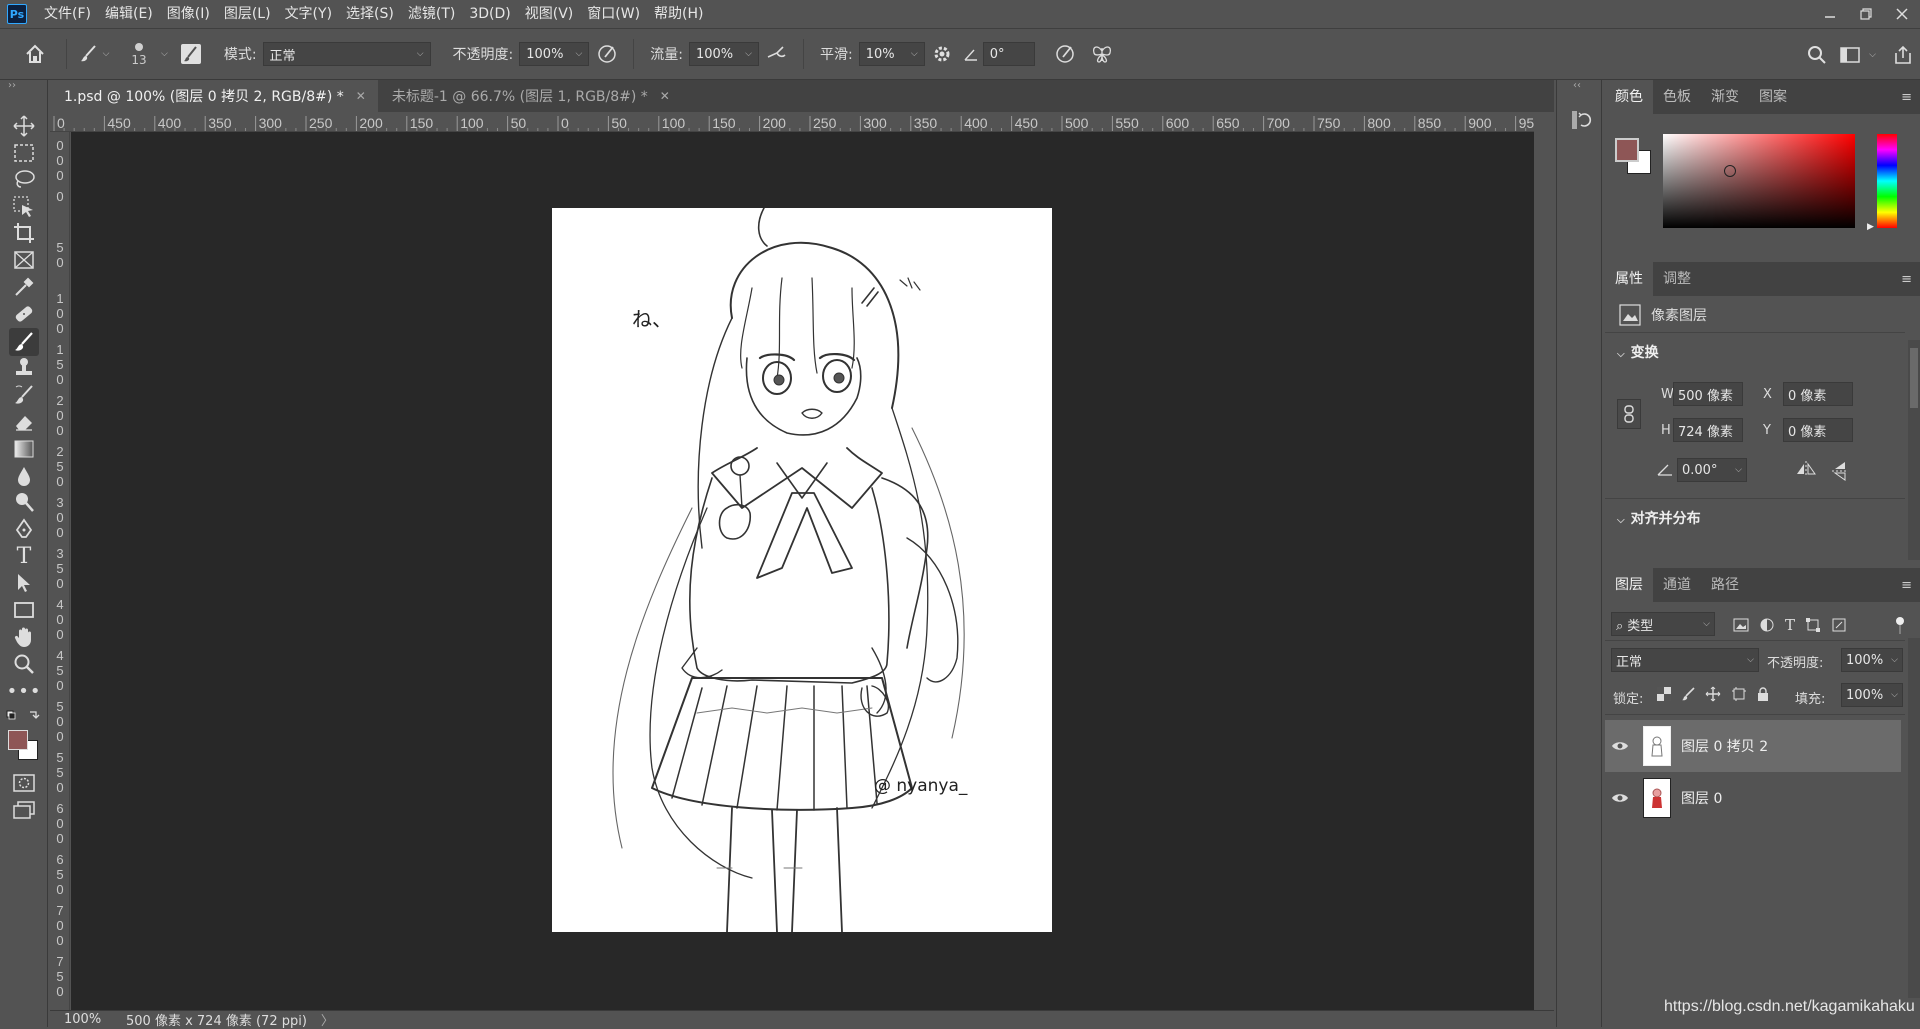 This screenshot has width=1920, height=1029. I want to click on blur-tool-icon, so click(24, 476).